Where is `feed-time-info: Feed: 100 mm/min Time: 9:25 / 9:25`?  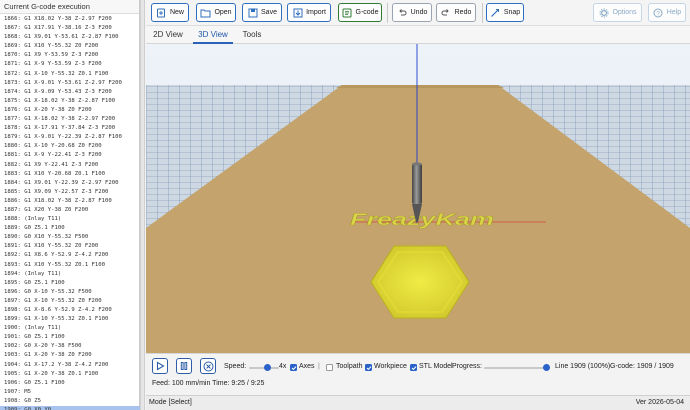
feed-time-info: Feed: 100 mm/min Time: 9:25 / 9:25 is located at coordinates (208, 383).